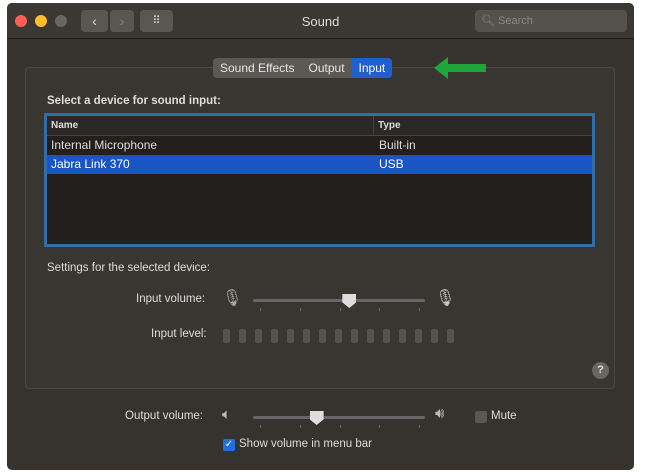 Image resolution: width=654 pixels, height=476 pixels. What do you see at coordinates (171, 299) in the screenshot?
I see `input-volume-label: Input volume:` at bounding box center [171, 299].